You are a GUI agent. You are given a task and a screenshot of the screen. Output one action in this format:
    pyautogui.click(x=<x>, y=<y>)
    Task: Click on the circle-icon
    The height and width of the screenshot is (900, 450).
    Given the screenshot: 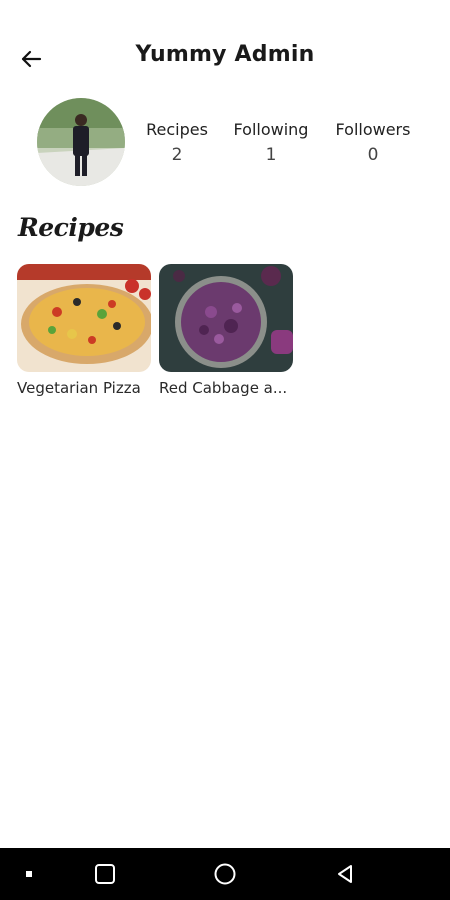 What is the action you would take?
    pyautogui.click(x=225, y=874)
    